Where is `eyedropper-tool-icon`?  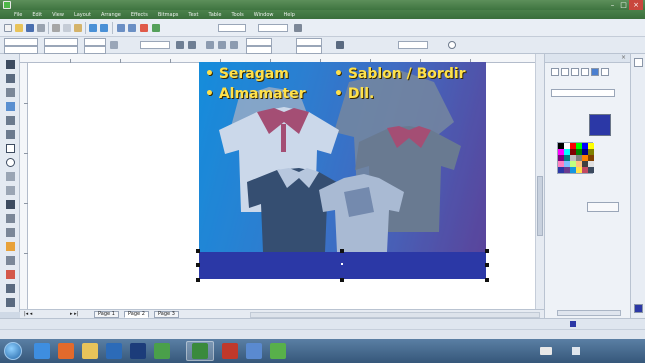 eyedropper-tool-icon is located at coordinates (10, 260).